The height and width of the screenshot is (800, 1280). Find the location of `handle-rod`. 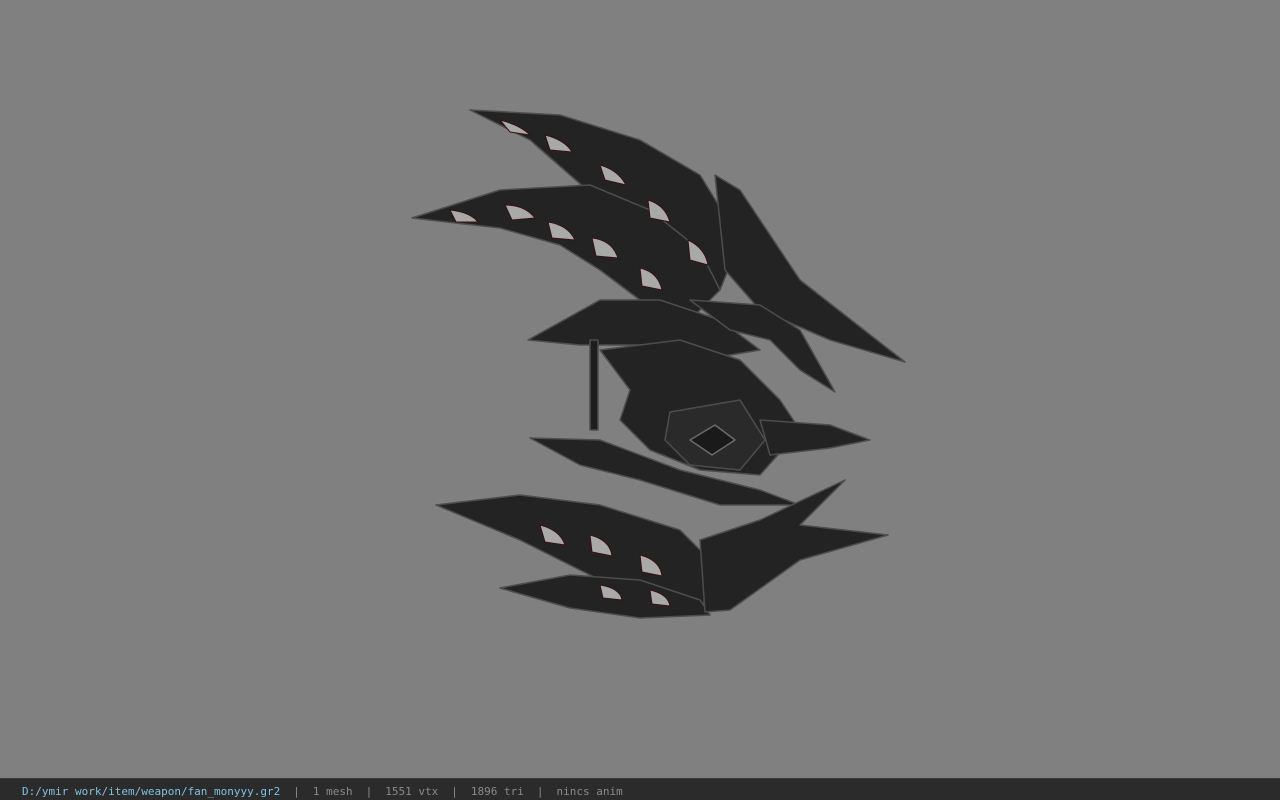

handle-rod is located at coordinates (594, 385).